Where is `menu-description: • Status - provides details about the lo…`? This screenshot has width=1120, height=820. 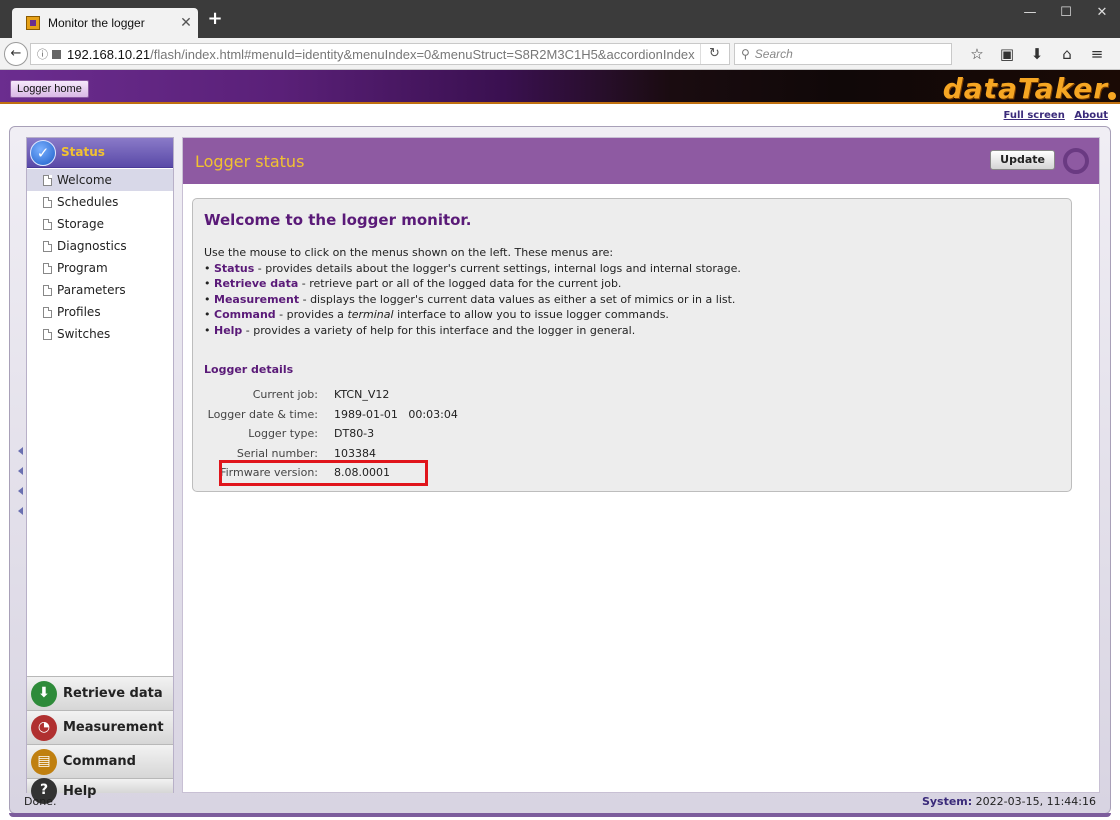
menu-description: • Status - provides details about the lo… is located at coordinates (472, 268).